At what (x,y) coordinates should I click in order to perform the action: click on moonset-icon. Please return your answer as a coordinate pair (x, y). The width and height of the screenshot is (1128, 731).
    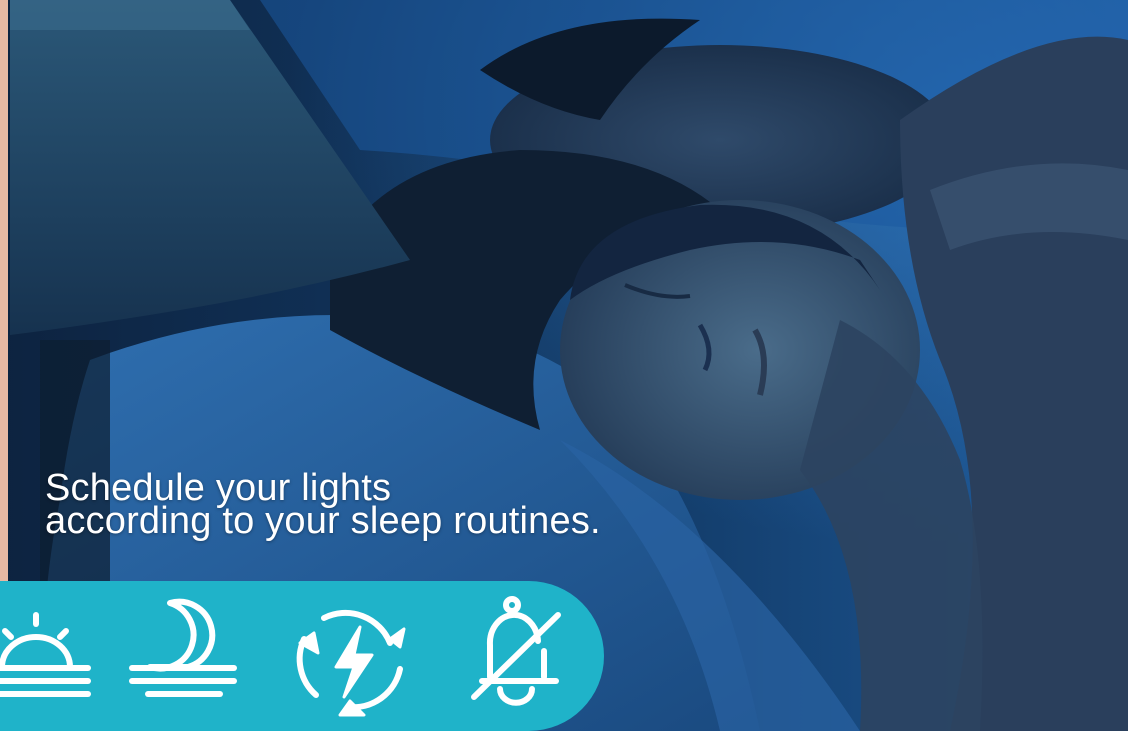
    Looking at the image, I should click on (188, 656).